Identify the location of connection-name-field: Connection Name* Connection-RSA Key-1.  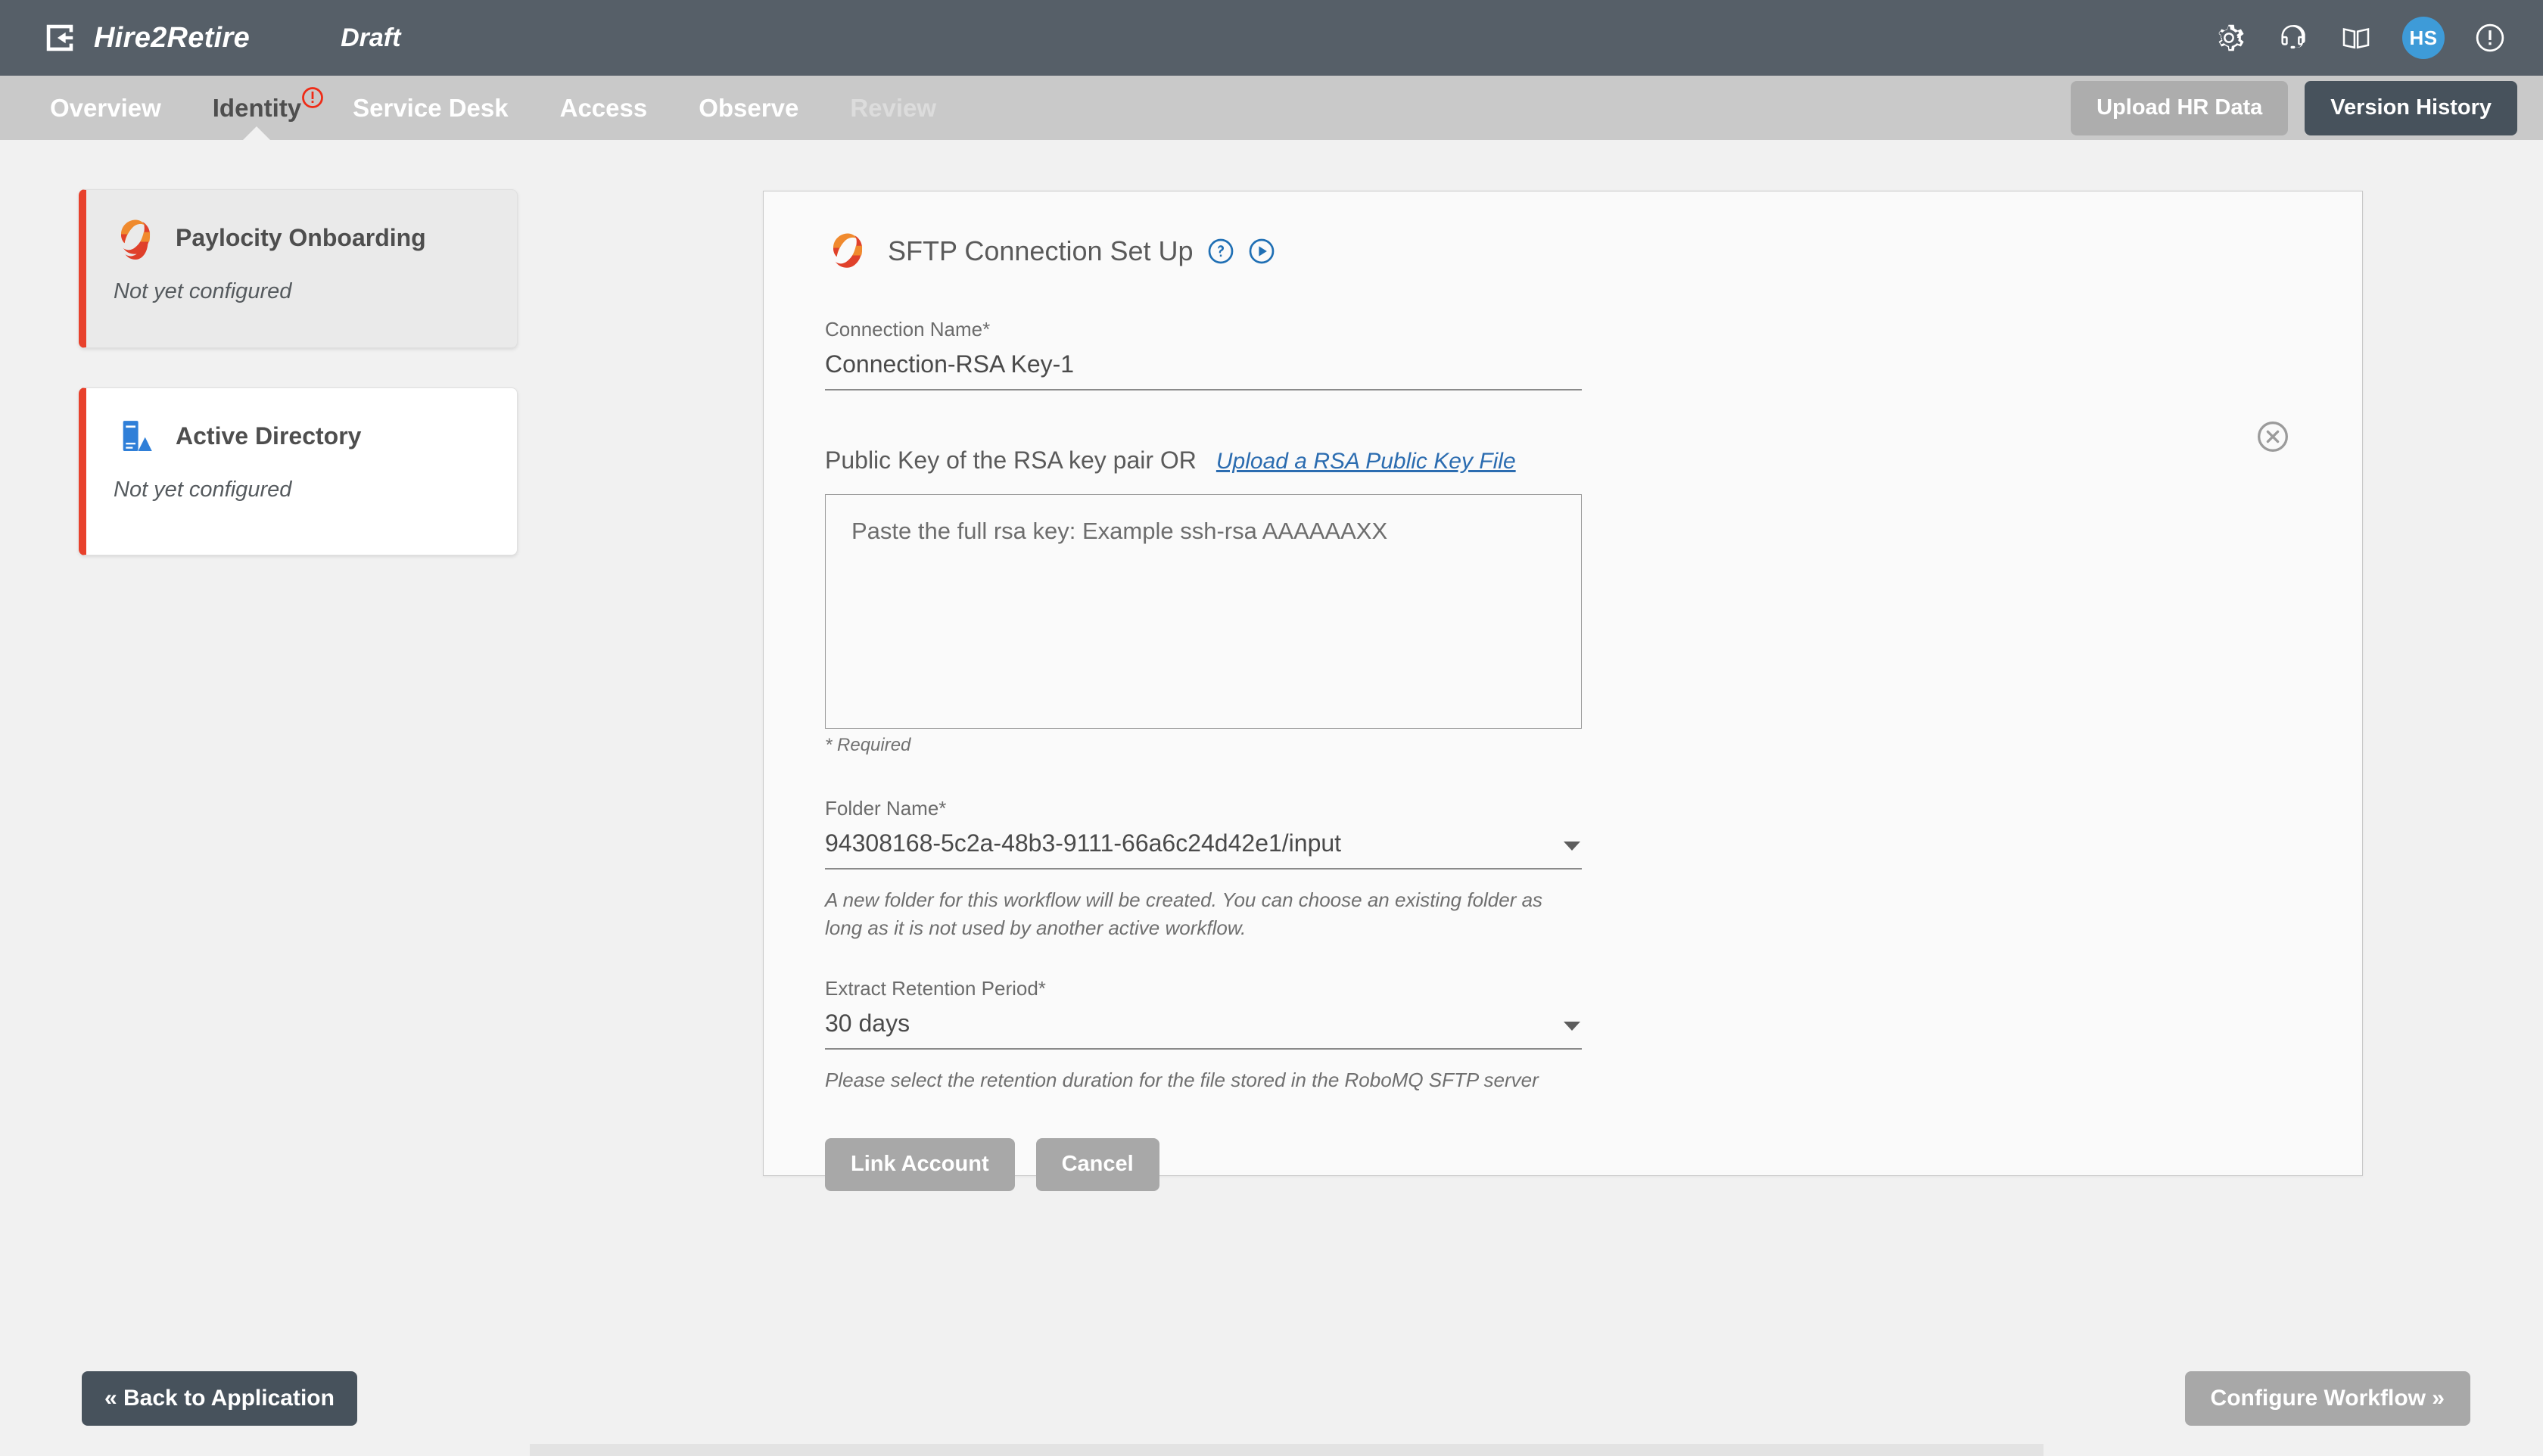
(1203, 354).